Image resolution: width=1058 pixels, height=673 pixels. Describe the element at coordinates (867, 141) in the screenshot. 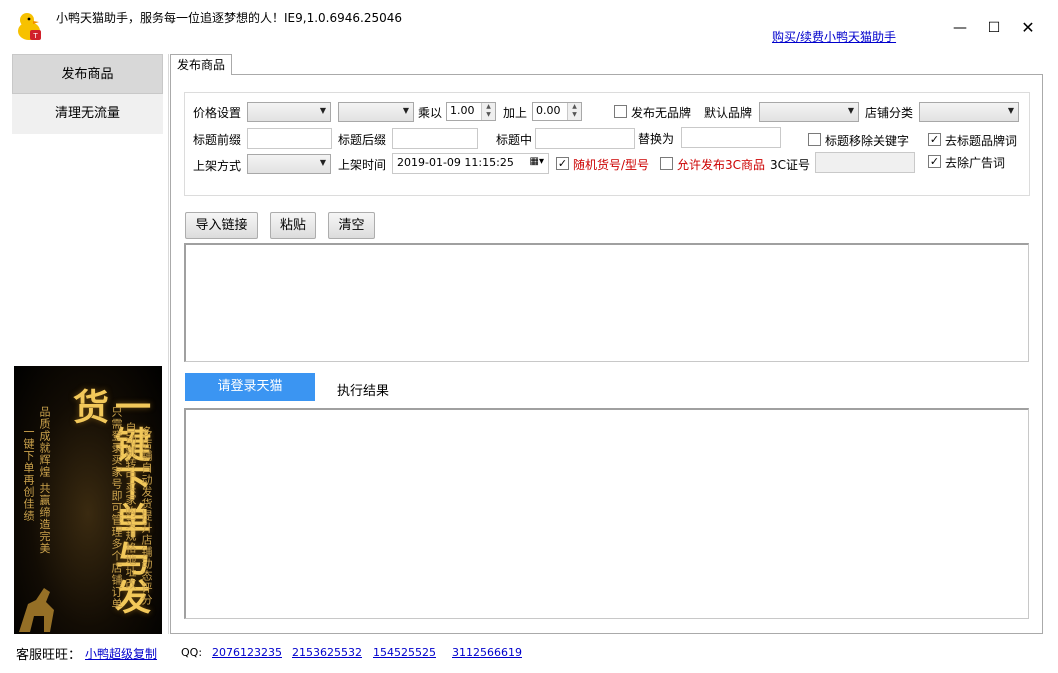

I see `remove-keyword-label: 标题移除关键字` at that location.